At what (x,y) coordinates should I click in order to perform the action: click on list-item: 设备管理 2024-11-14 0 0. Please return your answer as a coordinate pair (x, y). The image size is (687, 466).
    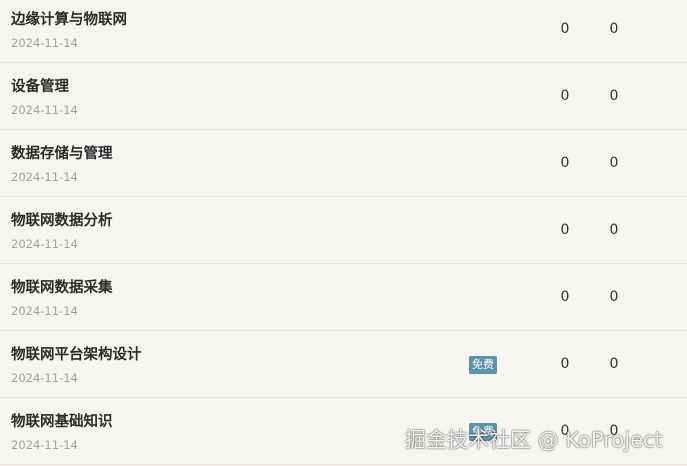
    Looking at the image, I should click on (343, 96).